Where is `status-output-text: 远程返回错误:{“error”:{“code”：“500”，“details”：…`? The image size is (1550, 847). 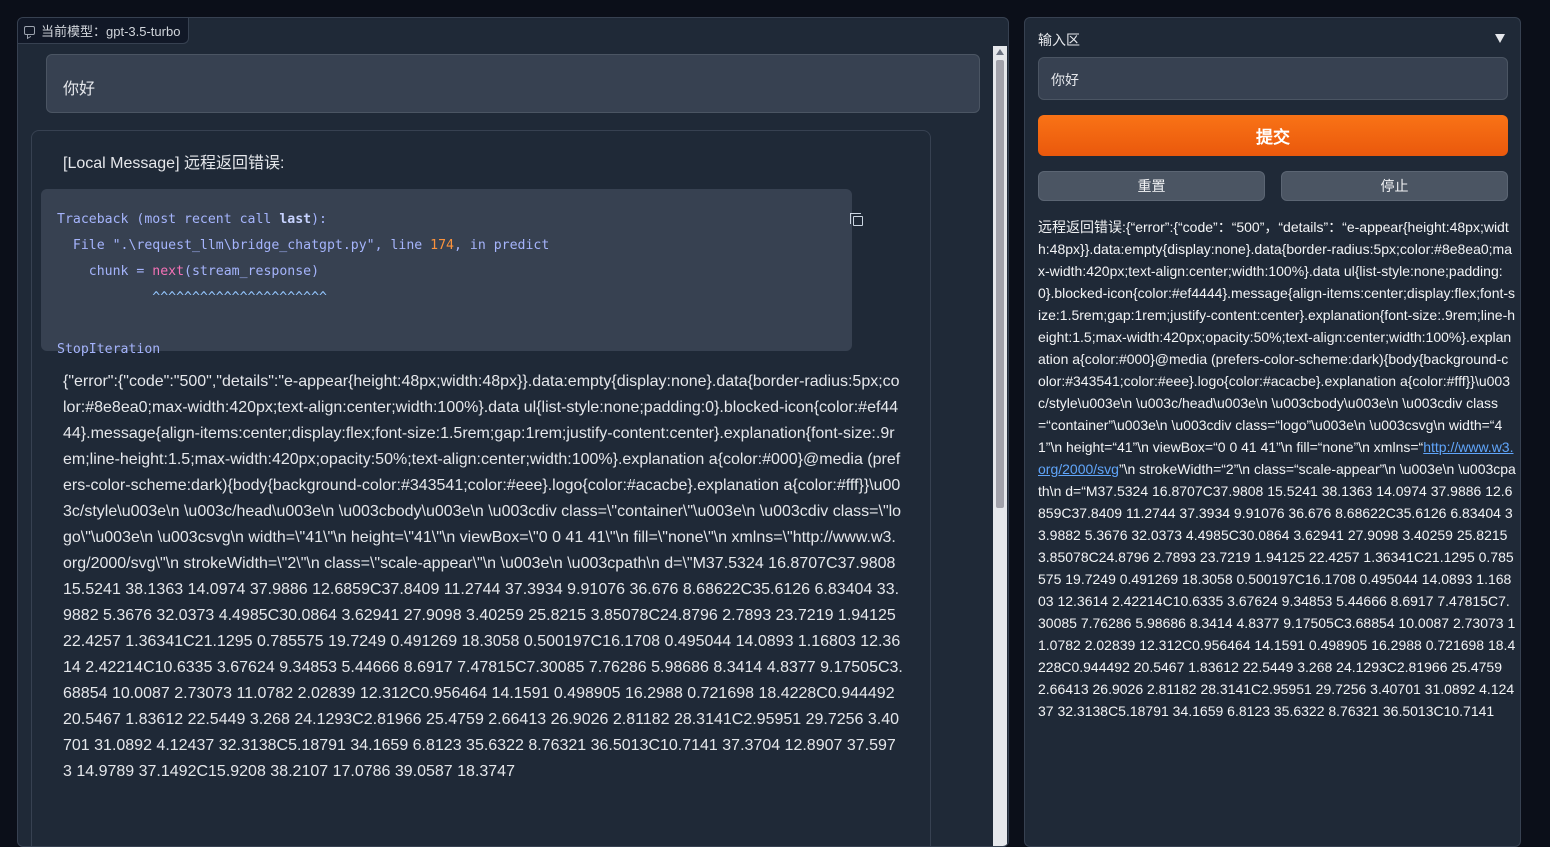 status-output-text: 远程返回错误:{“error”:{“code”：“500”，“details”：… is located at coordinates (1277, 337).